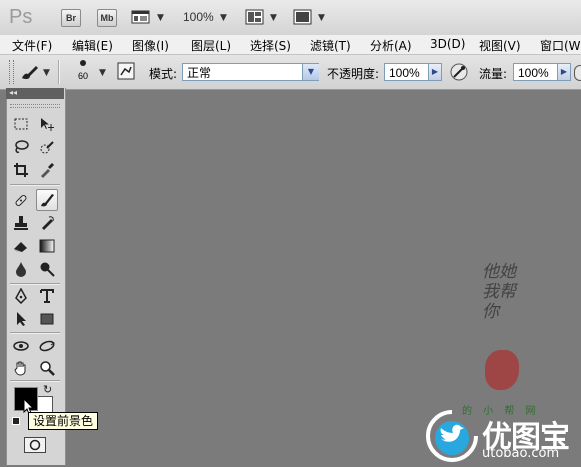 This screenshot has width=581, height=467. Describe the element at coordinates (199, 73) in the screenshot. I see `blend-mode-value: 正常` at that location.